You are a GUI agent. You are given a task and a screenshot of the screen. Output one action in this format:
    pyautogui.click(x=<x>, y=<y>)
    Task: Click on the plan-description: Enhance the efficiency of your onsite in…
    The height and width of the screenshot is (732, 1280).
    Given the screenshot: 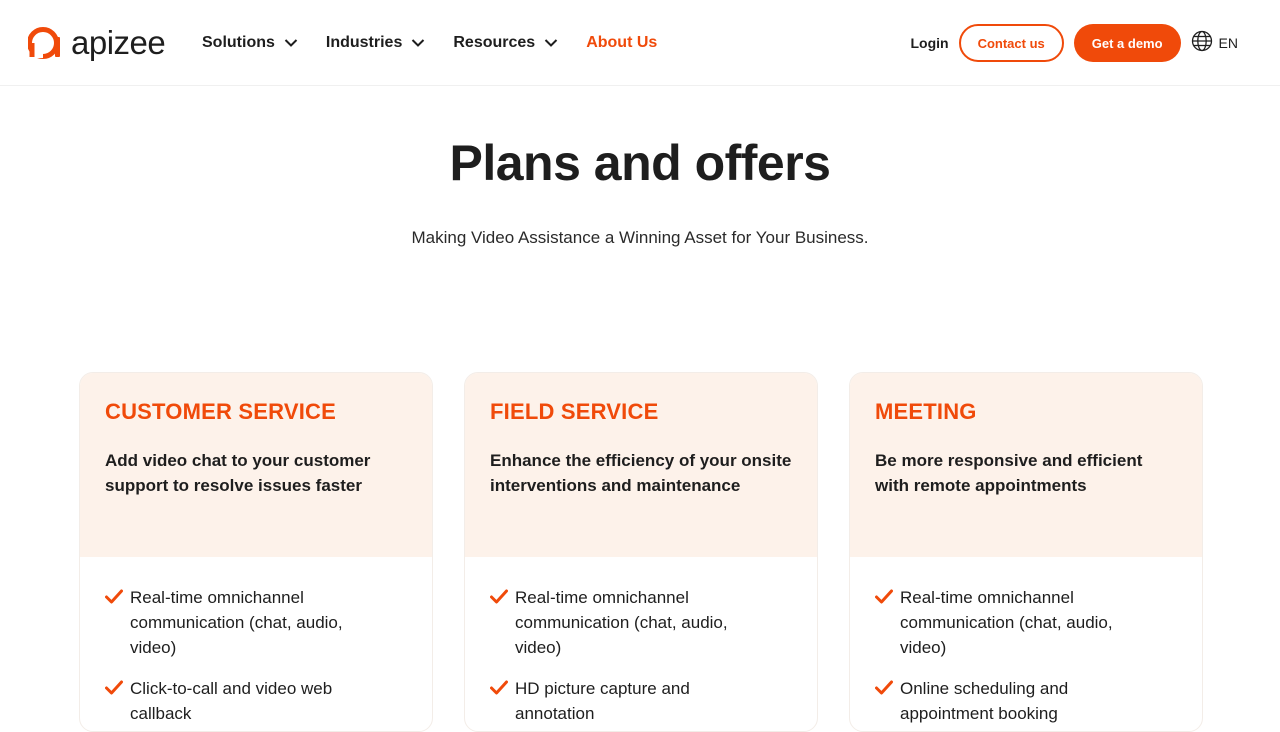 What is the action you would take?
    pyautogui.click(x=641, y=473)
    